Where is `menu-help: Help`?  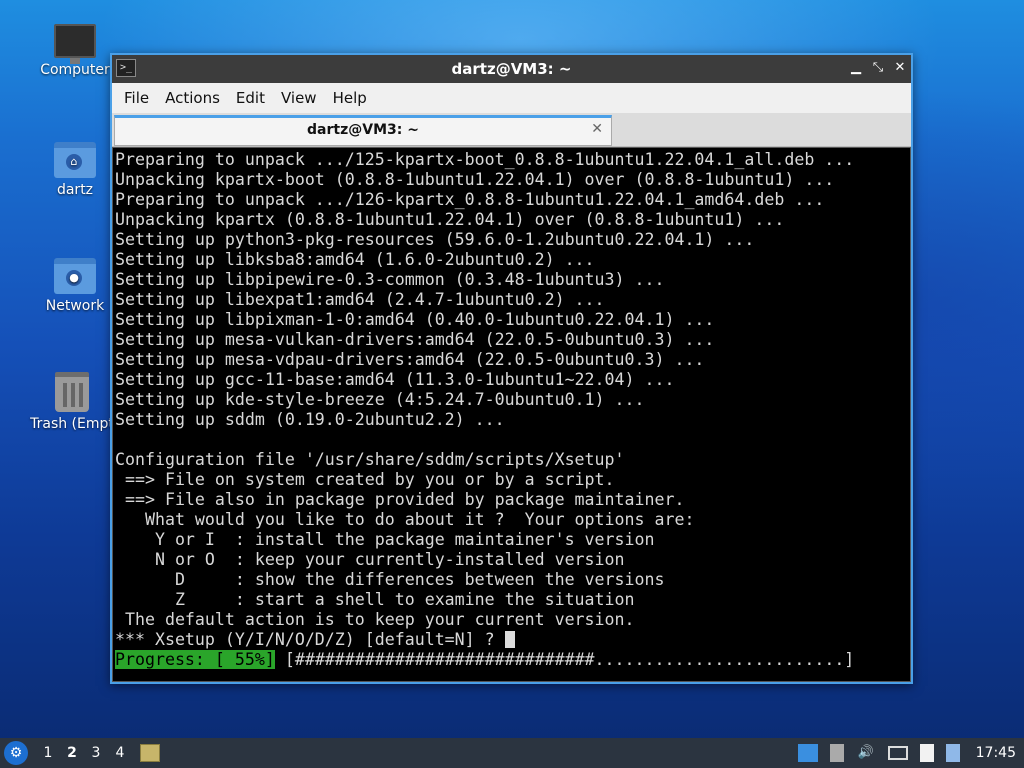 menu-help: Help is located at coordinates (350, 98).